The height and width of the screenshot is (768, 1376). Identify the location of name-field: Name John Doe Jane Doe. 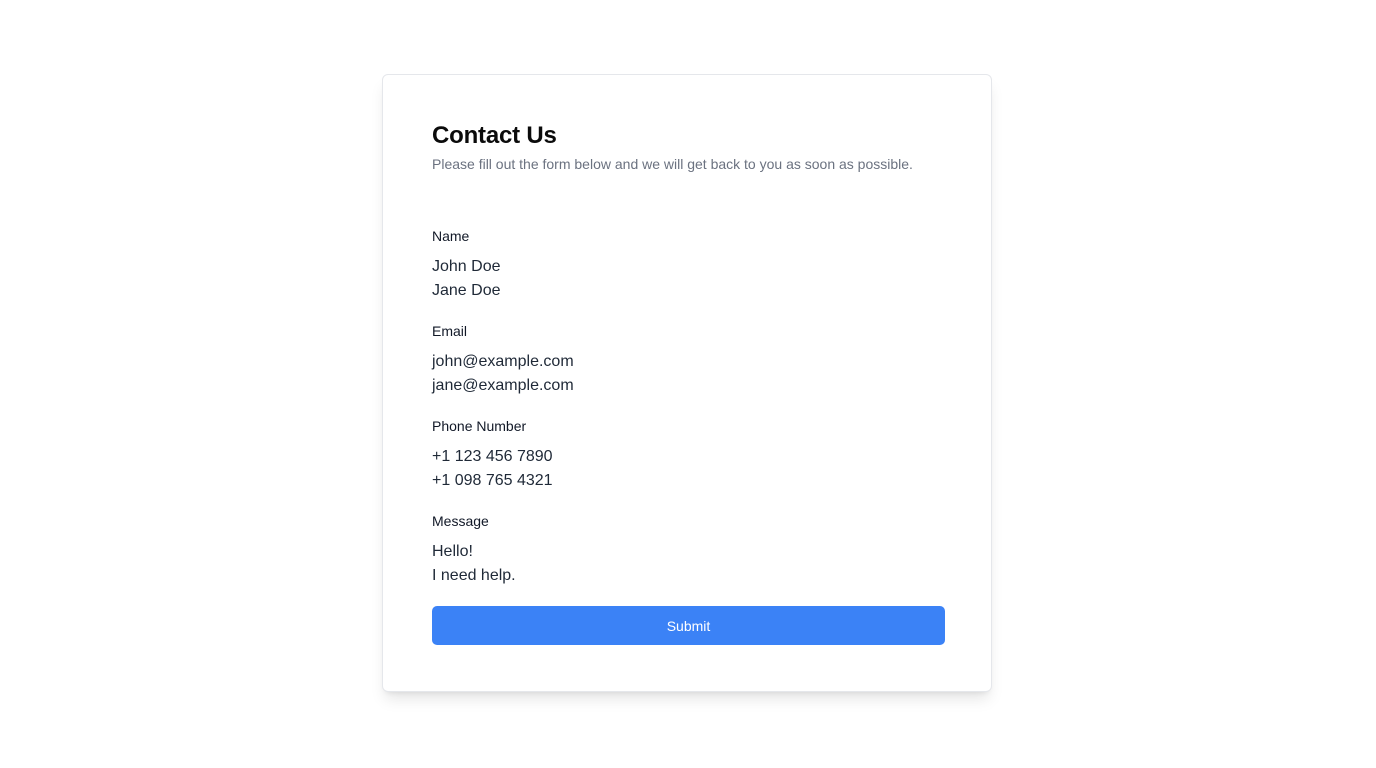
(688, 264).